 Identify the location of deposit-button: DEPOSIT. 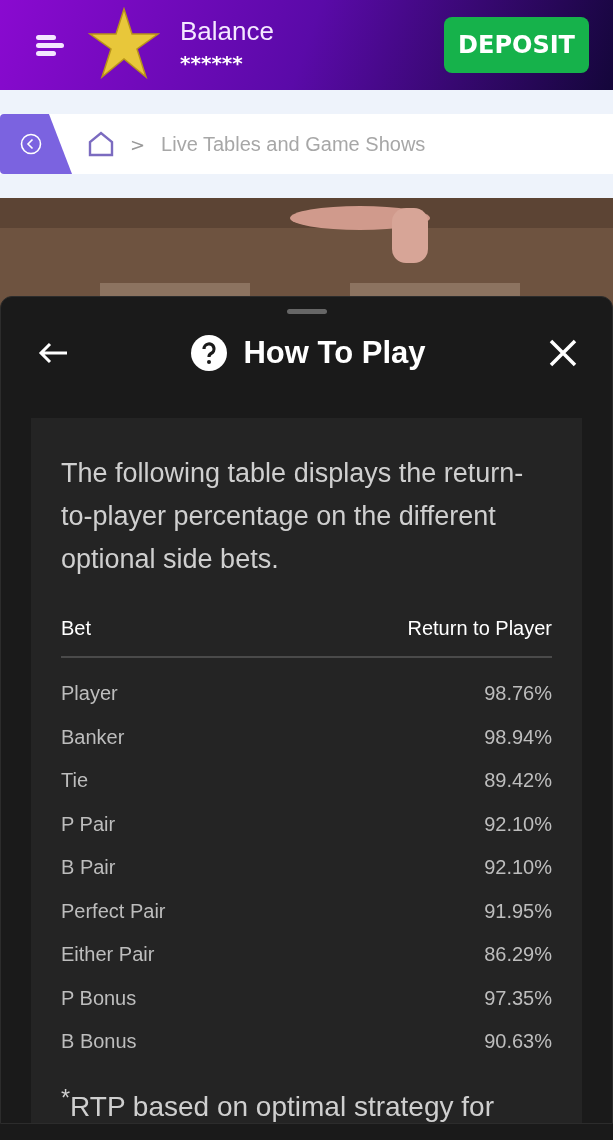
(516, 45).